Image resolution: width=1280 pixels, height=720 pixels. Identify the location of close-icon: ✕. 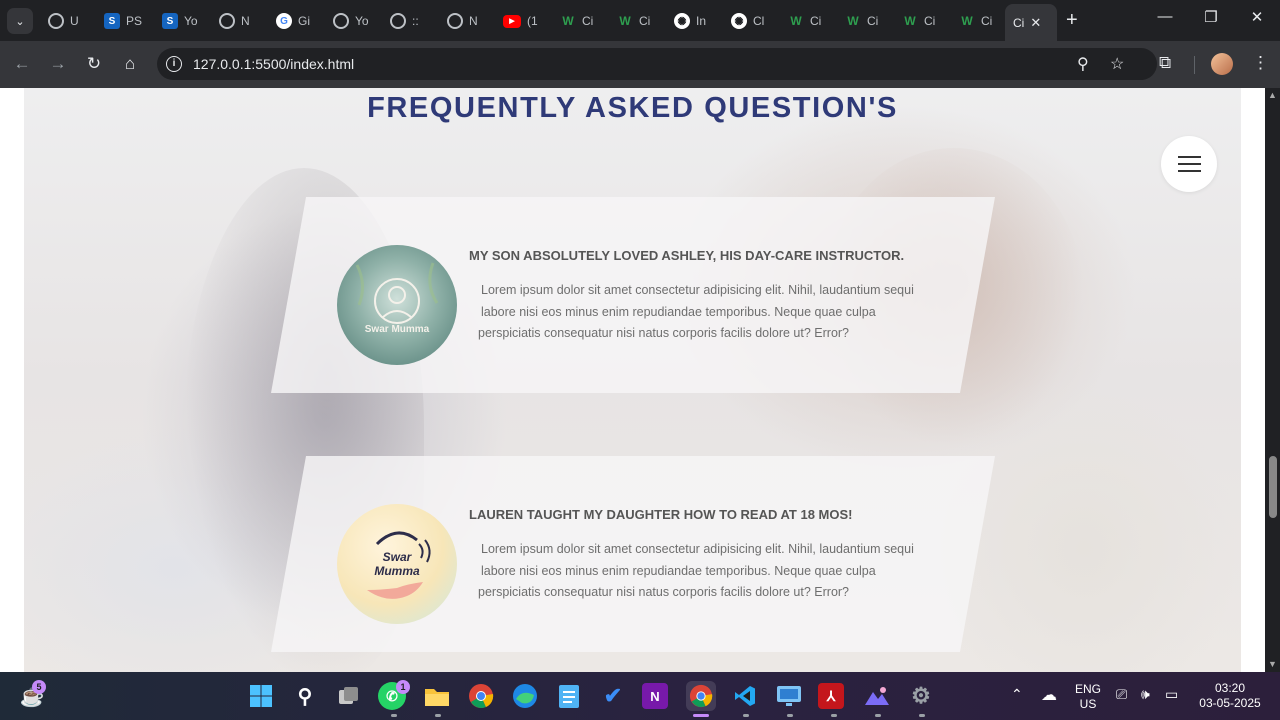
(1035, 23).